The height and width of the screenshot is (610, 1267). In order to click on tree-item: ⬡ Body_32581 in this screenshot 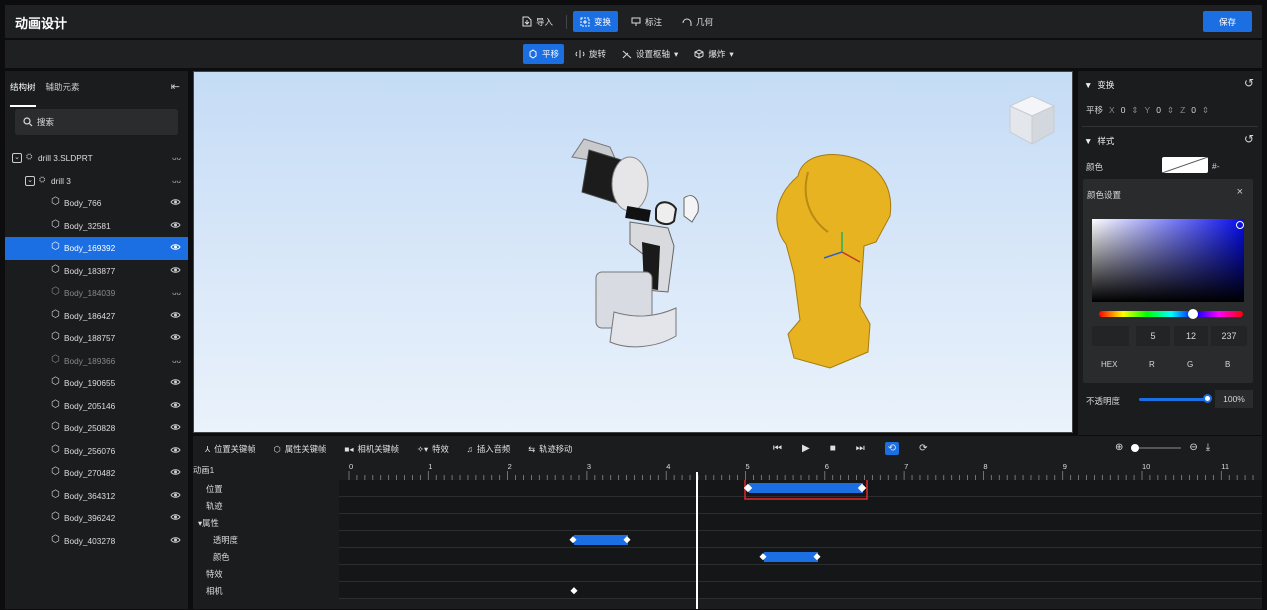, I will do `click(96, 226)`.